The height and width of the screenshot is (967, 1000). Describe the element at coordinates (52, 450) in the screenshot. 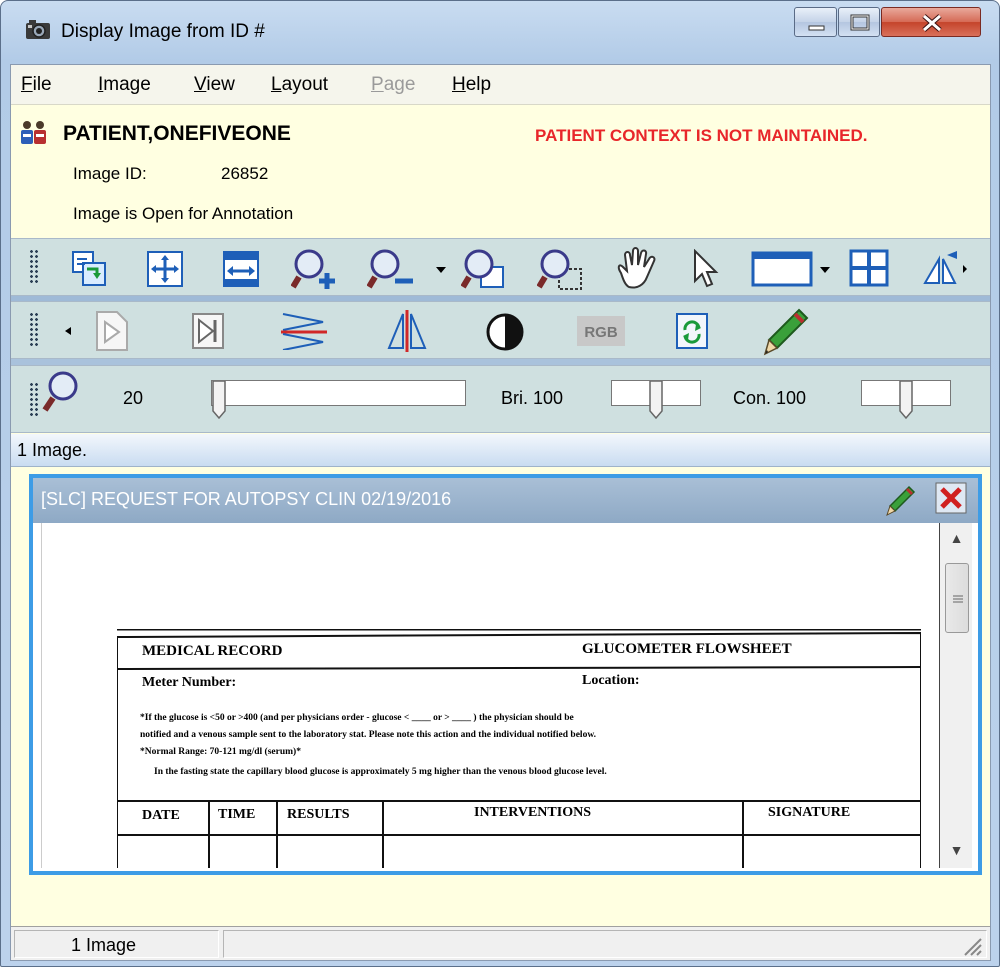

I see `image-count-text: 1 Image.` at that location.